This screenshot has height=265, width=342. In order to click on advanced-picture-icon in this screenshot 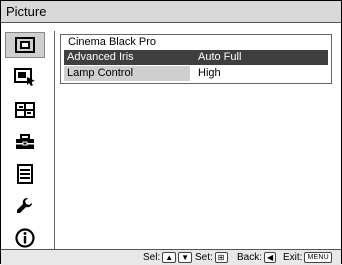, I will do `click(24, 77)`.